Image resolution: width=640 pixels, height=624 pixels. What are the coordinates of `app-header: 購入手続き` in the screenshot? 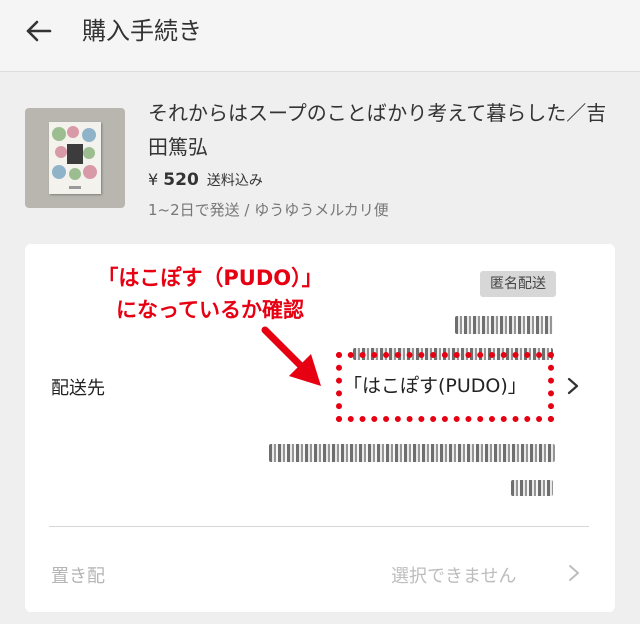 It's located at (320, 36).